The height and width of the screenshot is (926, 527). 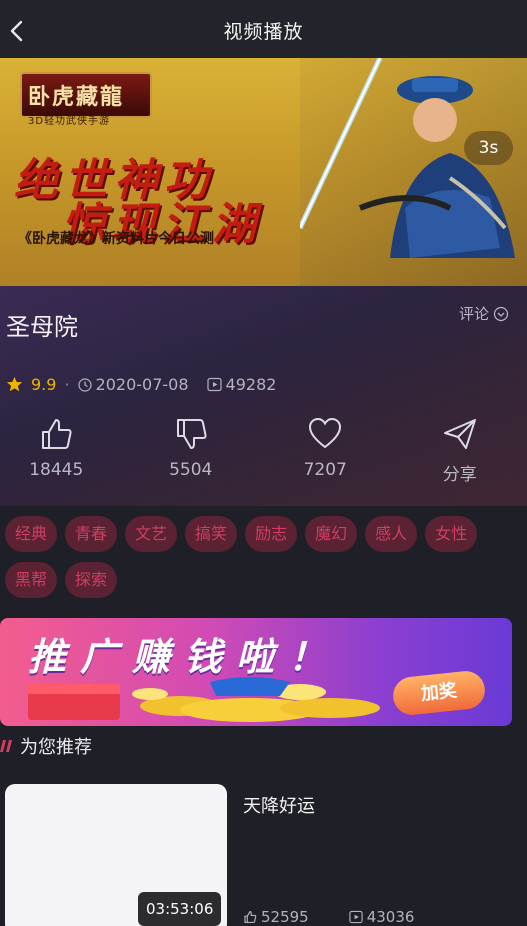 I want to click on comment-button: 评论, so click(x=484, y=313).